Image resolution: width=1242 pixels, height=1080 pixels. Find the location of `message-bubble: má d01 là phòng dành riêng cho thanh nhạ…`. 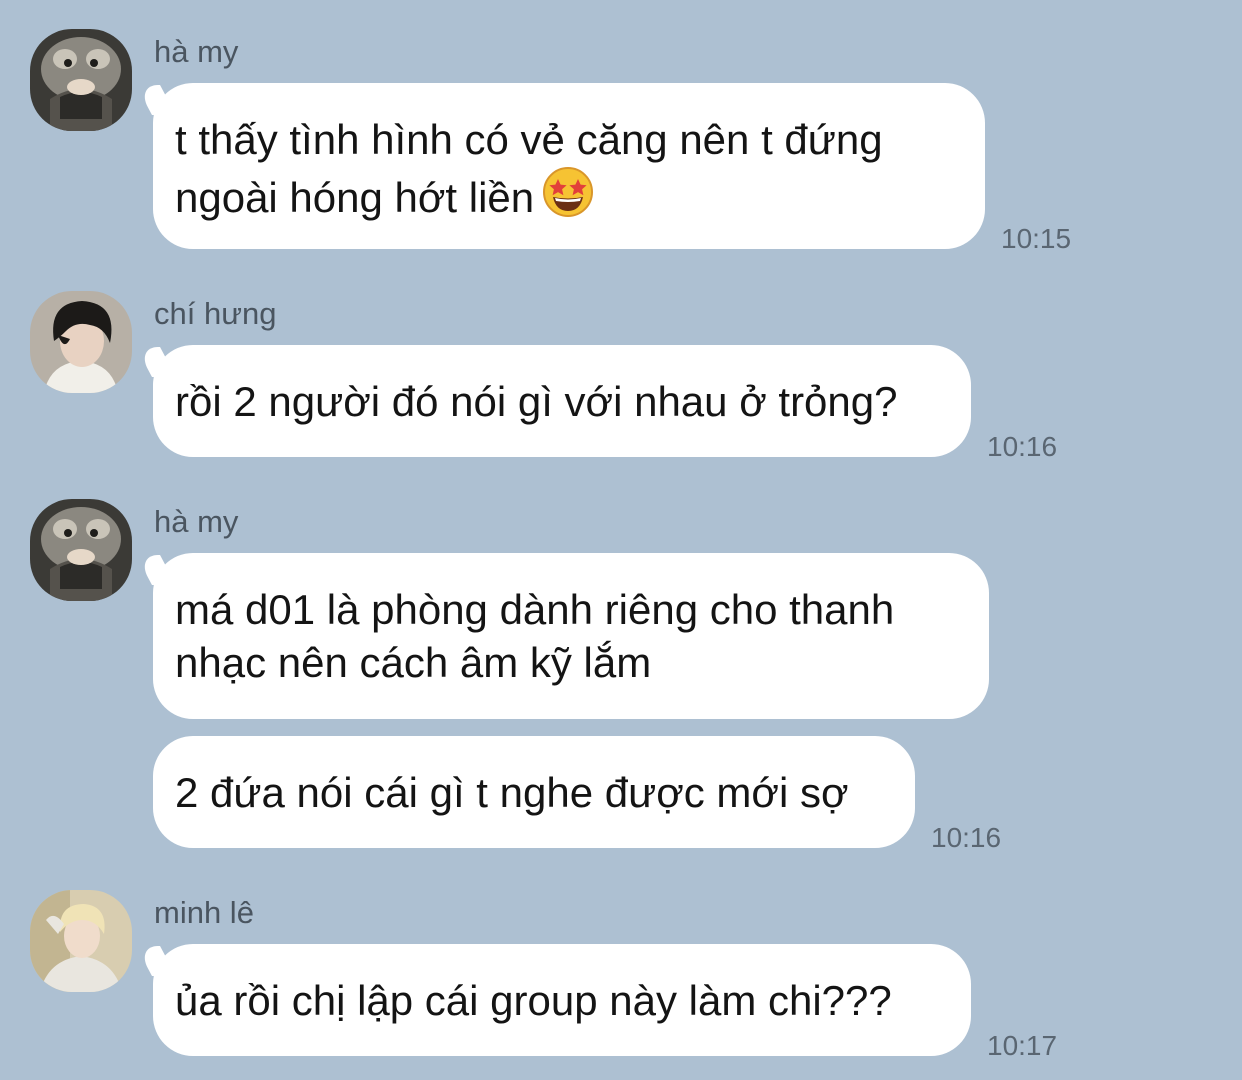

message-bubble: má d01 là phòng dành riêng cho thanh nhạ… is located at coordinates (571, 636).